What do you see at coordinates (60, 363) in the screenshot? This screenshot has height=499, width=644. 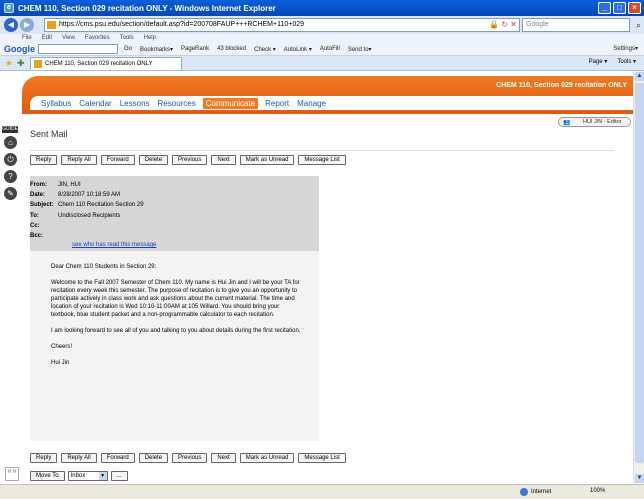 I see `body-paragraph: Hui Jin` at bounding box center [60, 363].